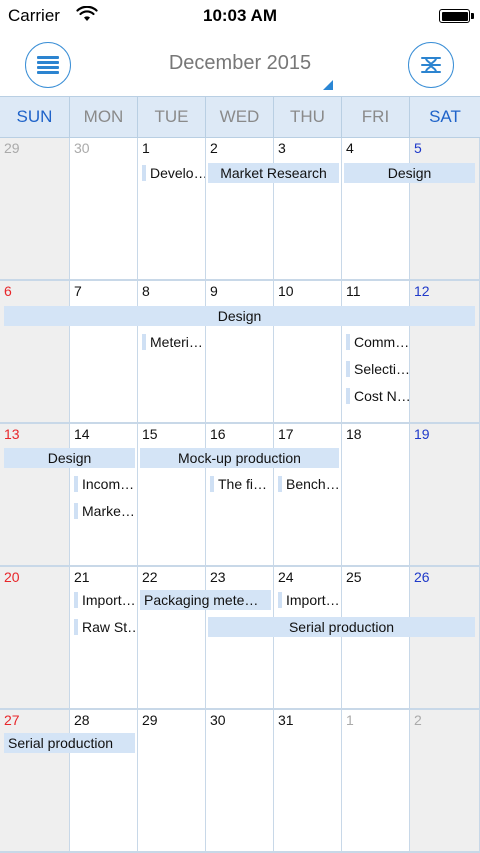 The width and height of the screenshot is (480, 853). Describe the element at coordinates (354, 577) in the screenshot. I see `day-number: 25` at that location.